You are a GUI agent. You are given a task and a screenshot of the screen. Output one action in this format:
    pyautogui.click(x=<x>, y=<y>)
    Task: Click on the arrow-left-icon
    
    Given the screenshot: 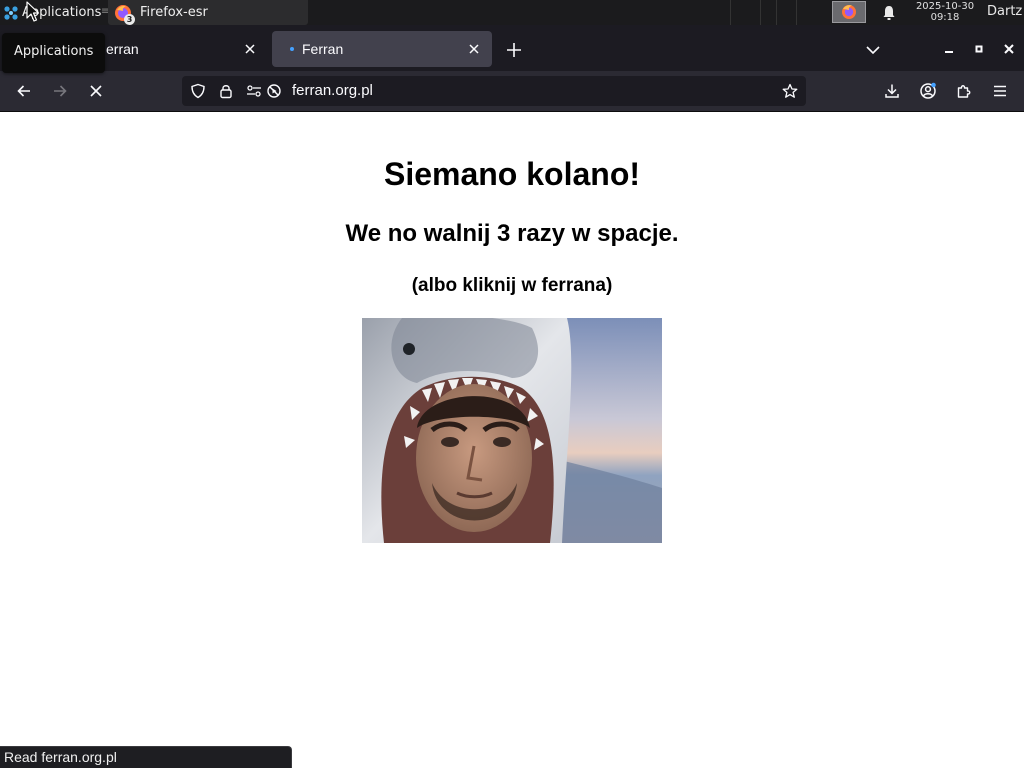 What is the action you would take?
    pyautogui.click(x=23, y=91)
    